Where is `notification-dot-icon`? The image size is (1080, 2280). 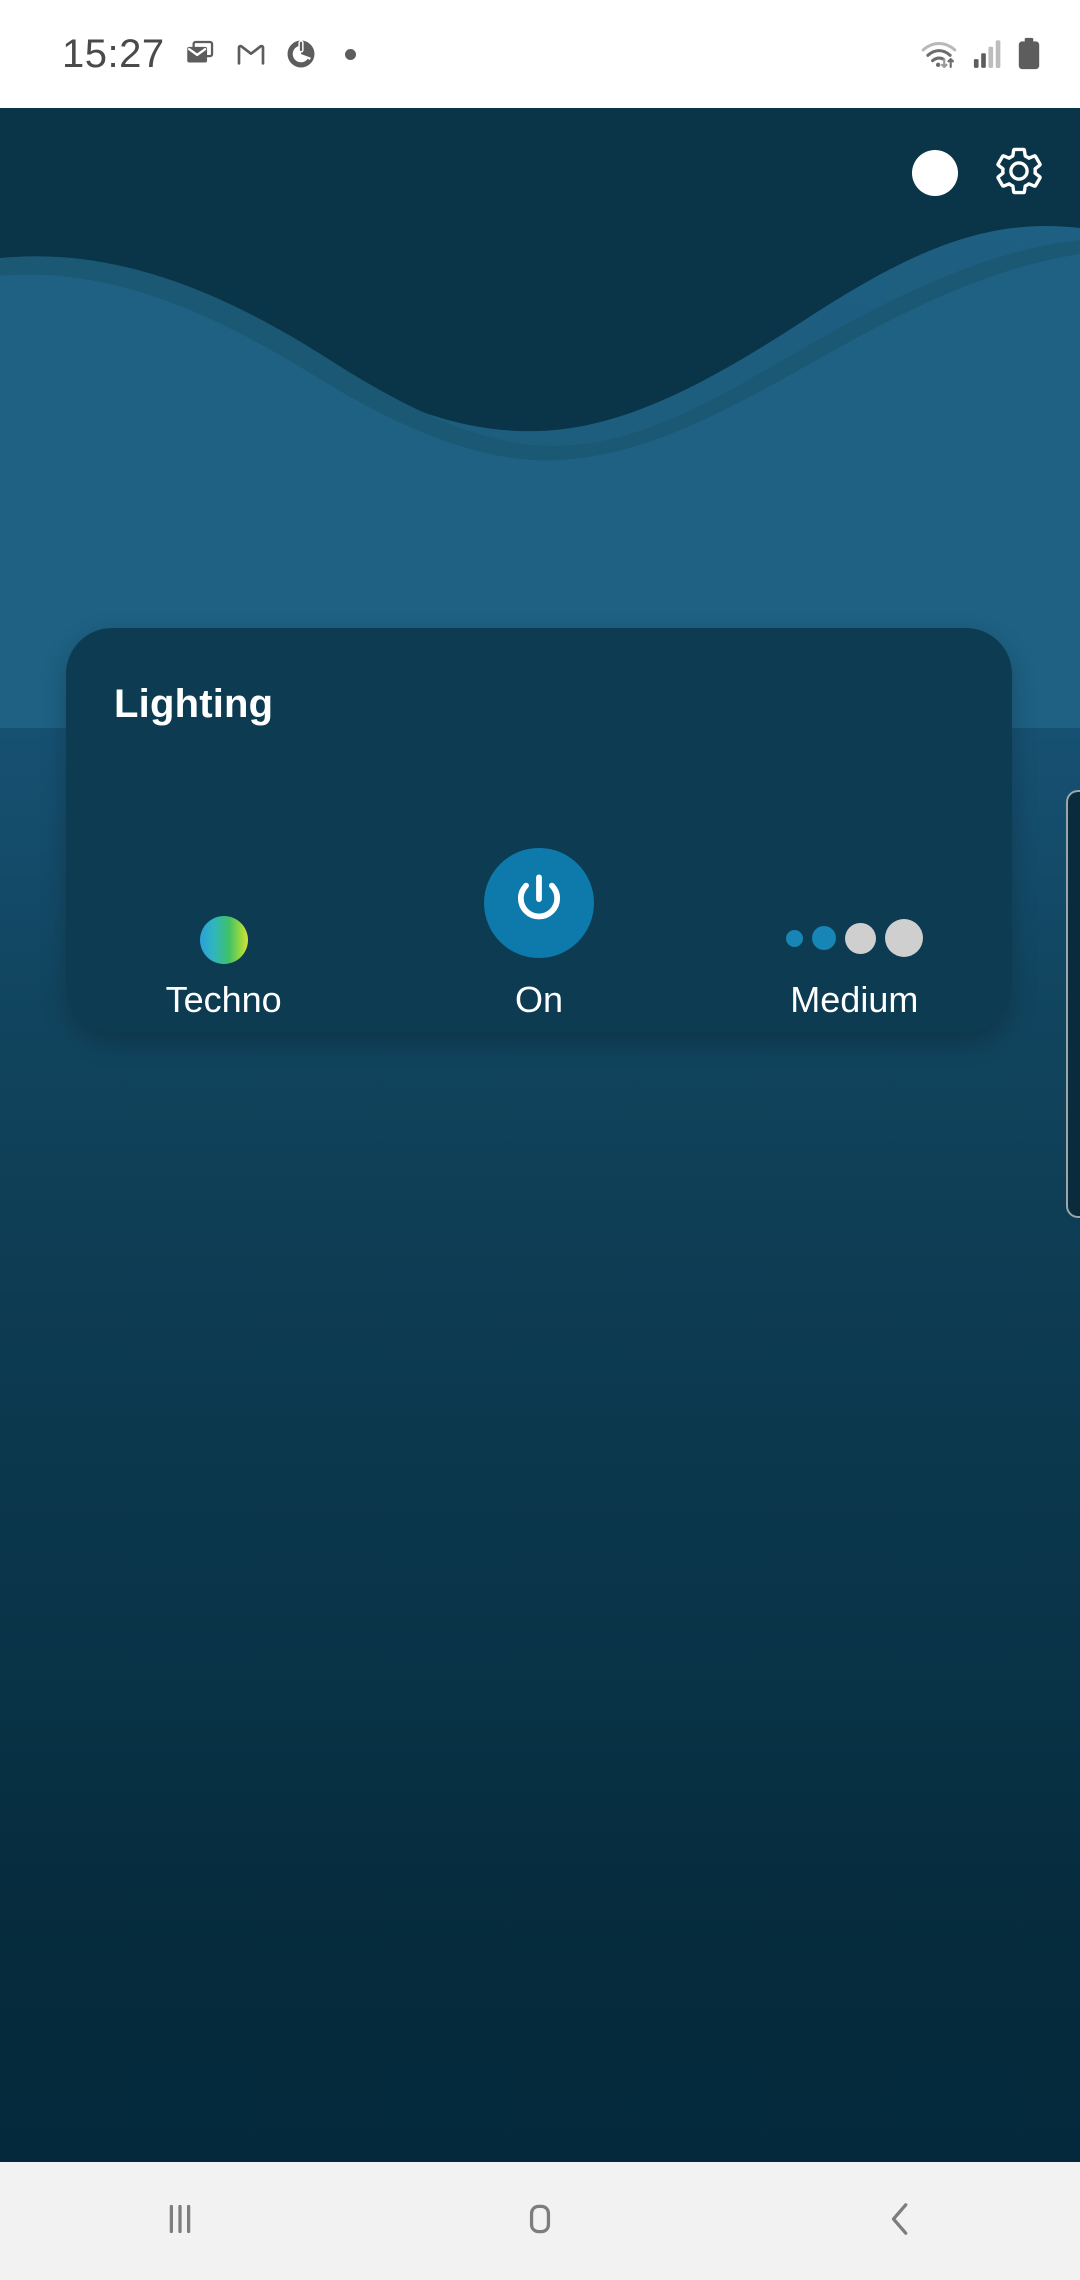
notification-dot-icon is located at coordinates (350, 54).